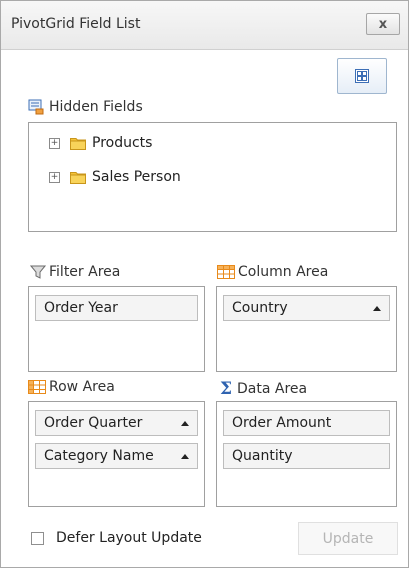 The height and width of the screenshot is (568, 409). I want to click on field-label: Order Quarter, so click(93, 423).